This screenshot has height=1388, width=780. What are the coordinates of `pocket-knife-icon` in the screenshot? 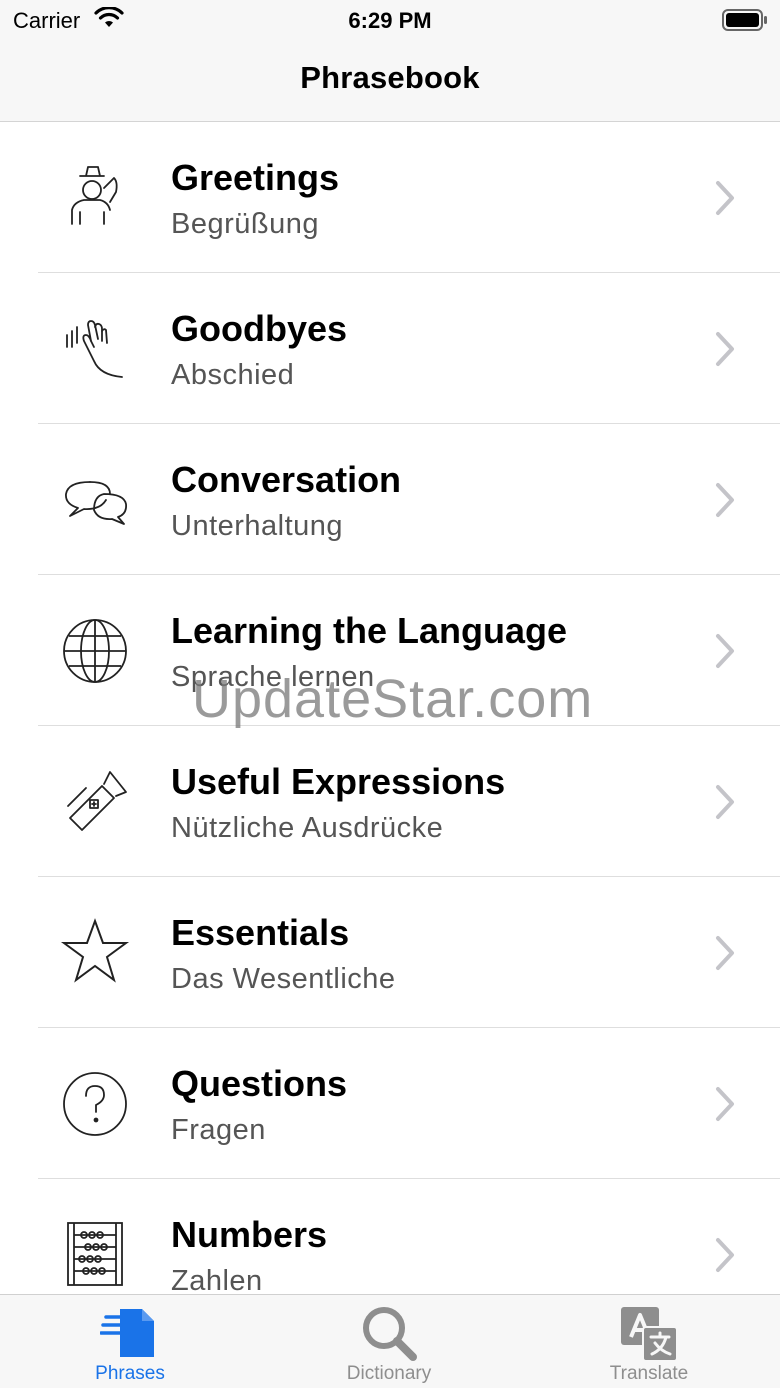 It's located at (97, 801).